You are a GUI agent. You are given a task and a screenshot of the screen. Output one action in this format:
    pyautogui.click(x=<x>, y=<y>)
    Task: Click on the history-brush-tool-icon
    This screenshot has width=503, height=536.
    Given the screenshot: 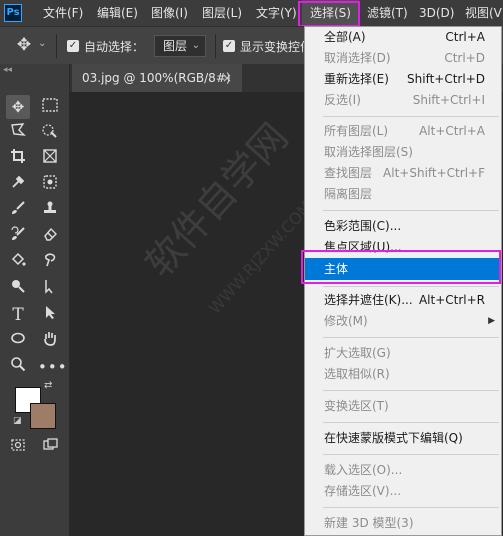 What is the action you would take?
    pyautogui.click(x=18, y=237)
    